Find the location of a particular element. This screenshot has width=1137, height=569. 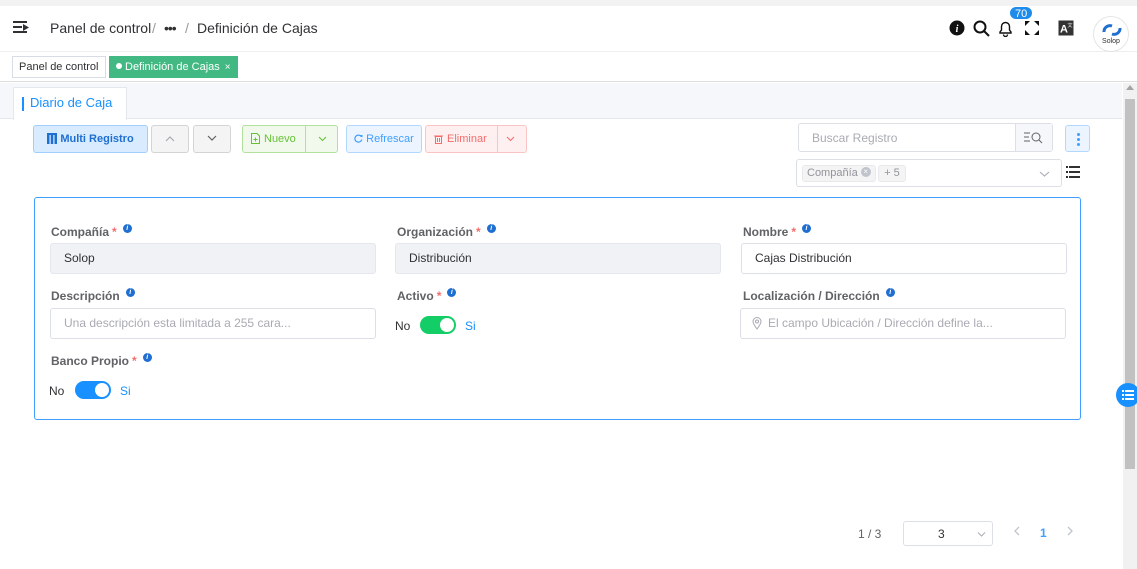

multi-record-label: Multi Registro is located at coordinates (97, 139).